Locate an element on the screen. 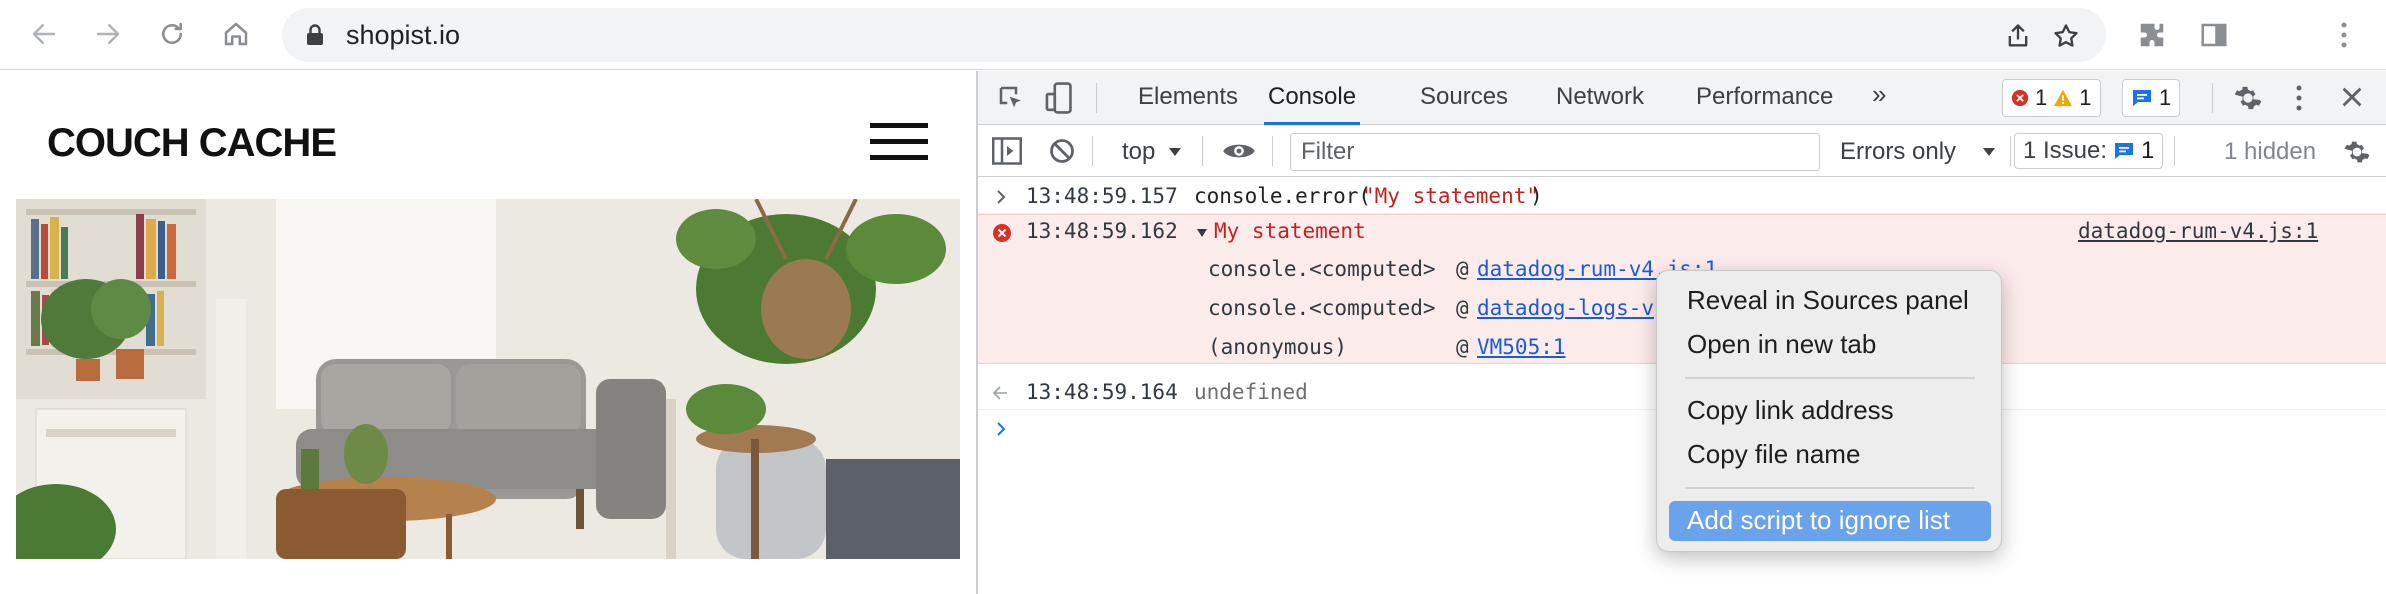 This screenshot has height=594, width=2386. return-arrow-icon is located at coordinates (999, 393).